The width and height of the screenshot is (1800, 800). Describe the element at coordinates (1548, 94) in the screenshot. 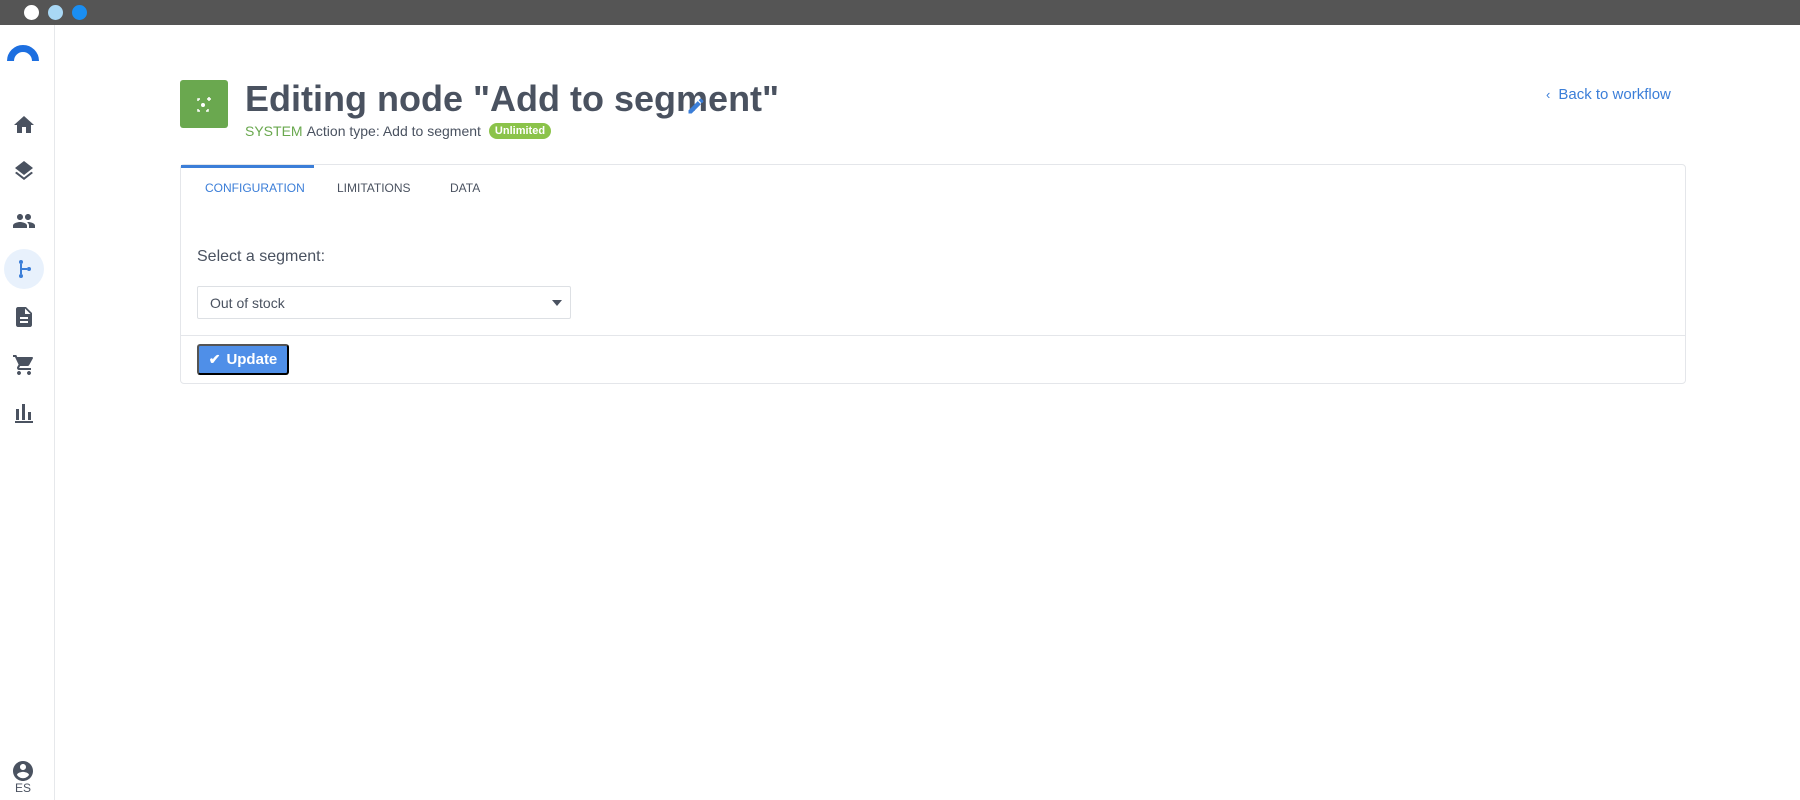

I see `chevron-left-icon: ‹` at that location.